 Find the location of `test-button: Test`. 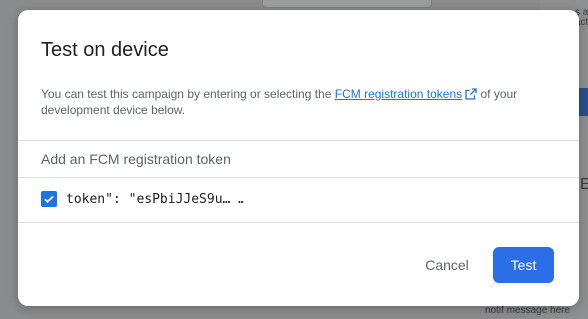

test-button: Test is located at coordinates (523, 265).